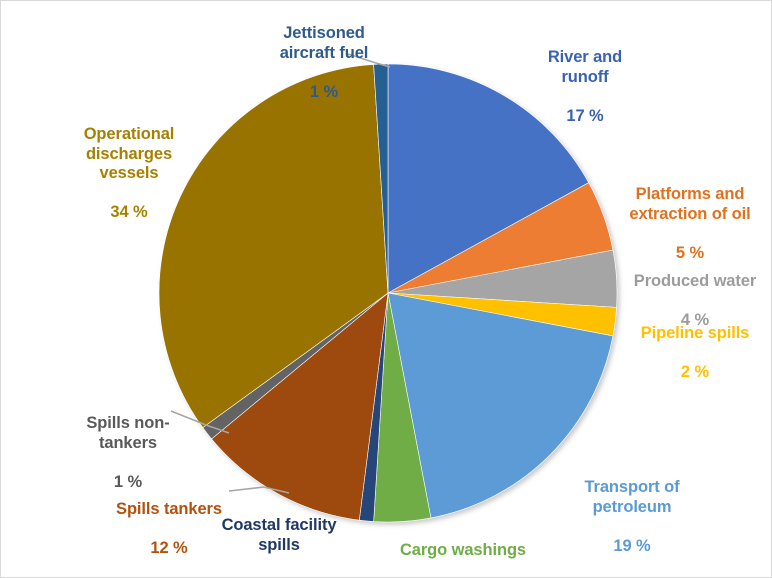 This screenshot has height=578, width=772. What do you see at coordinates (695, 281) in the screenshot?
I see `pie-label-text-produced: Produced water` at bounding box center [695, 281].